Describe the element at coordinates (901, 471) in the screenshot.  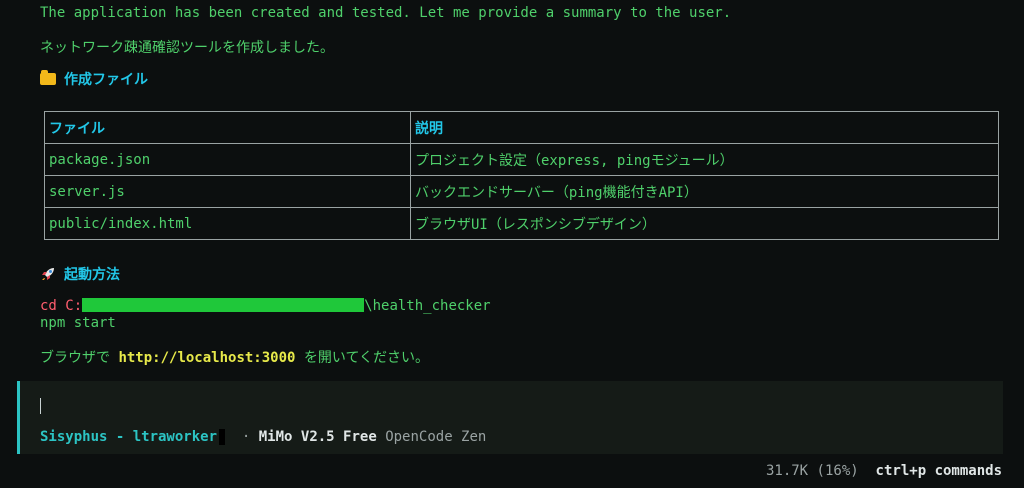
I see `shortcut-key: ctrl+p` at that location.